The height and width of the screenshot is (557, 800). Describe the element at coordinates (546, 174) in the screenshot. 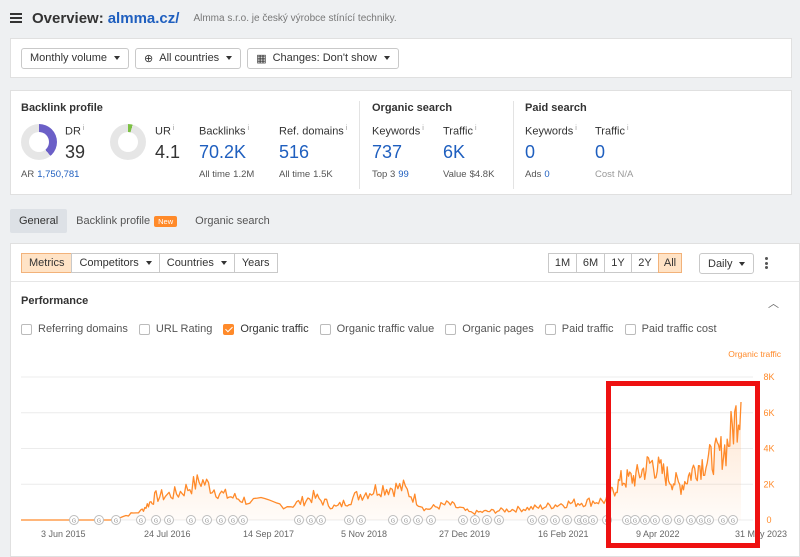

I see `ads-value: 0` at that location.